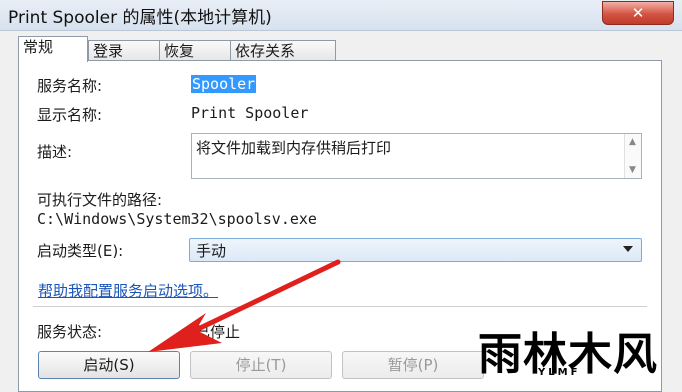  What do you see at coordinates (559, 372) in the screenshot?
I see `watermark-subtext: YLMF` at bounding box center [559, 372].